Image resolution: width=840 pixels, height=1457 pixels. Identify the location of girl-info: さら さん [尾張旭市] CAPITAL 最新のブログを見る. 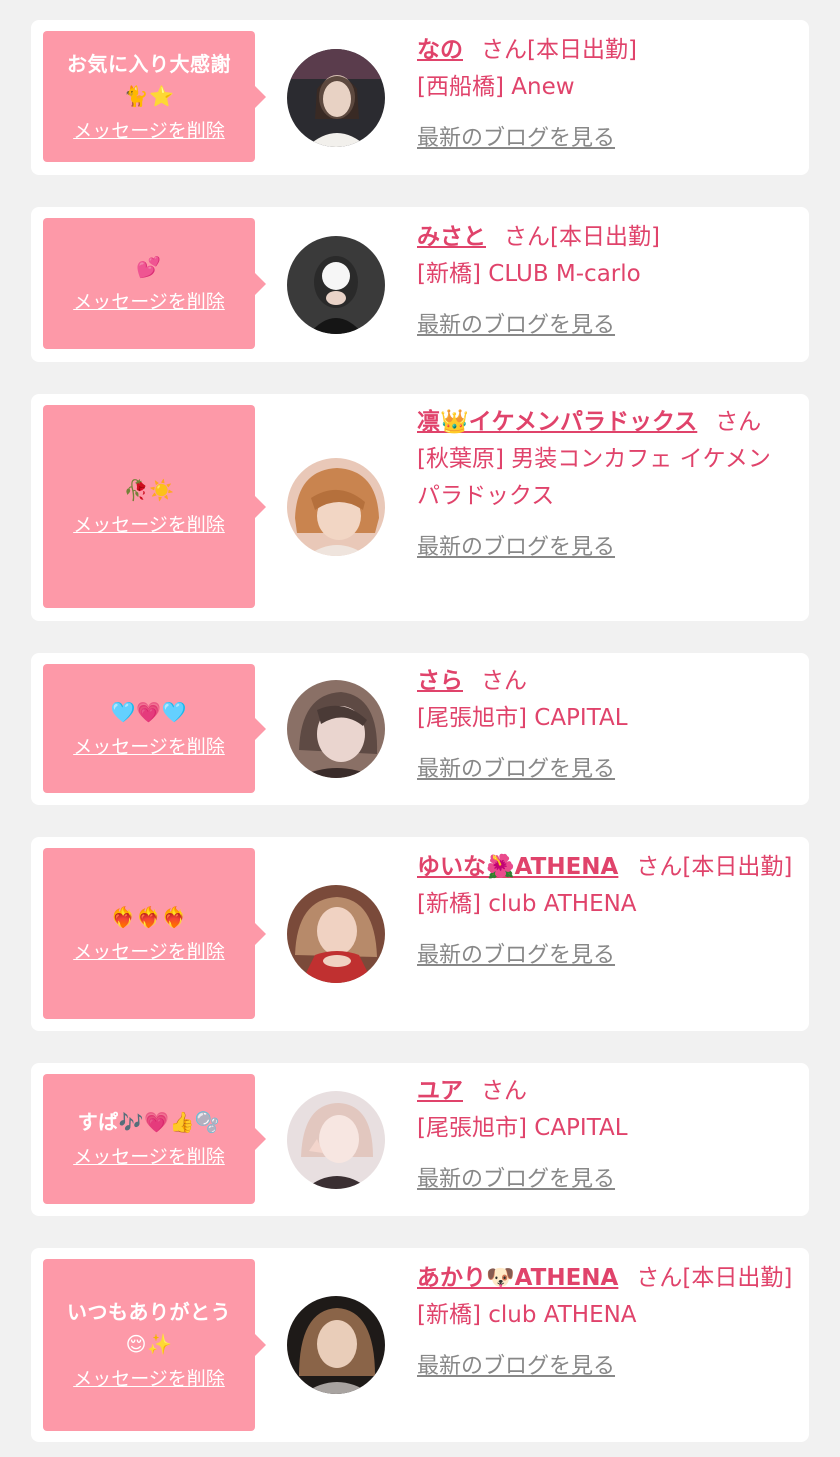
(605, 725).